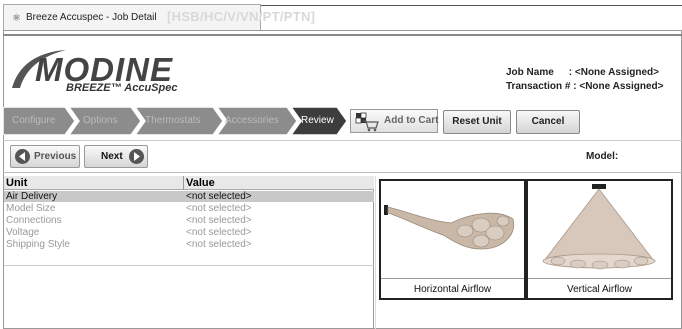 The width and height of the screenshot is (682, 329). Describe the element at coordinates (319, 121) in the screenshot. I see `wizard-step-review: Review` at that location.